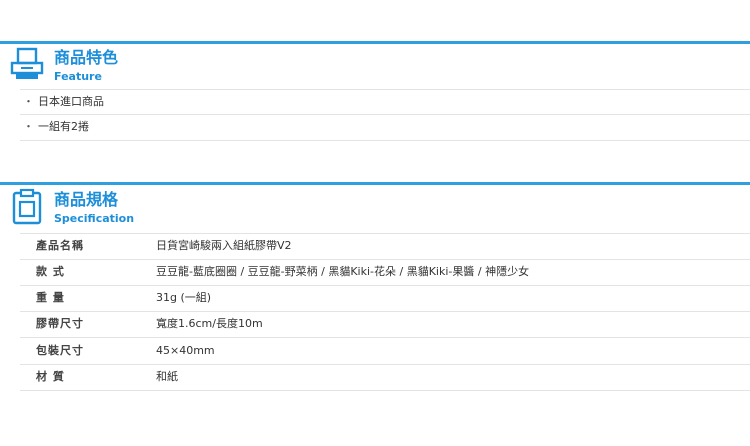  I want to click on feature-item: ・日本進口商品, so click(63, 101).